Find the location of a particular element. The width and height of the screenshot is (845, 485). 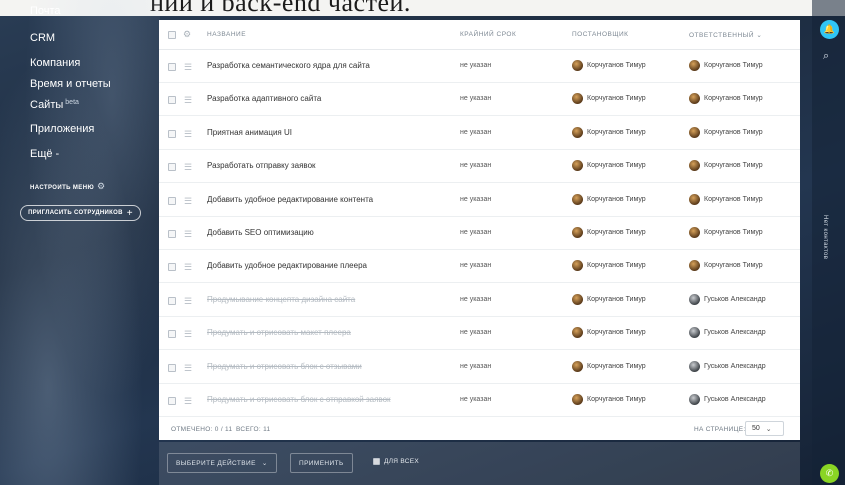

apply-button: ПРИМЕНИТЬ is located at coordinates (321, 463).